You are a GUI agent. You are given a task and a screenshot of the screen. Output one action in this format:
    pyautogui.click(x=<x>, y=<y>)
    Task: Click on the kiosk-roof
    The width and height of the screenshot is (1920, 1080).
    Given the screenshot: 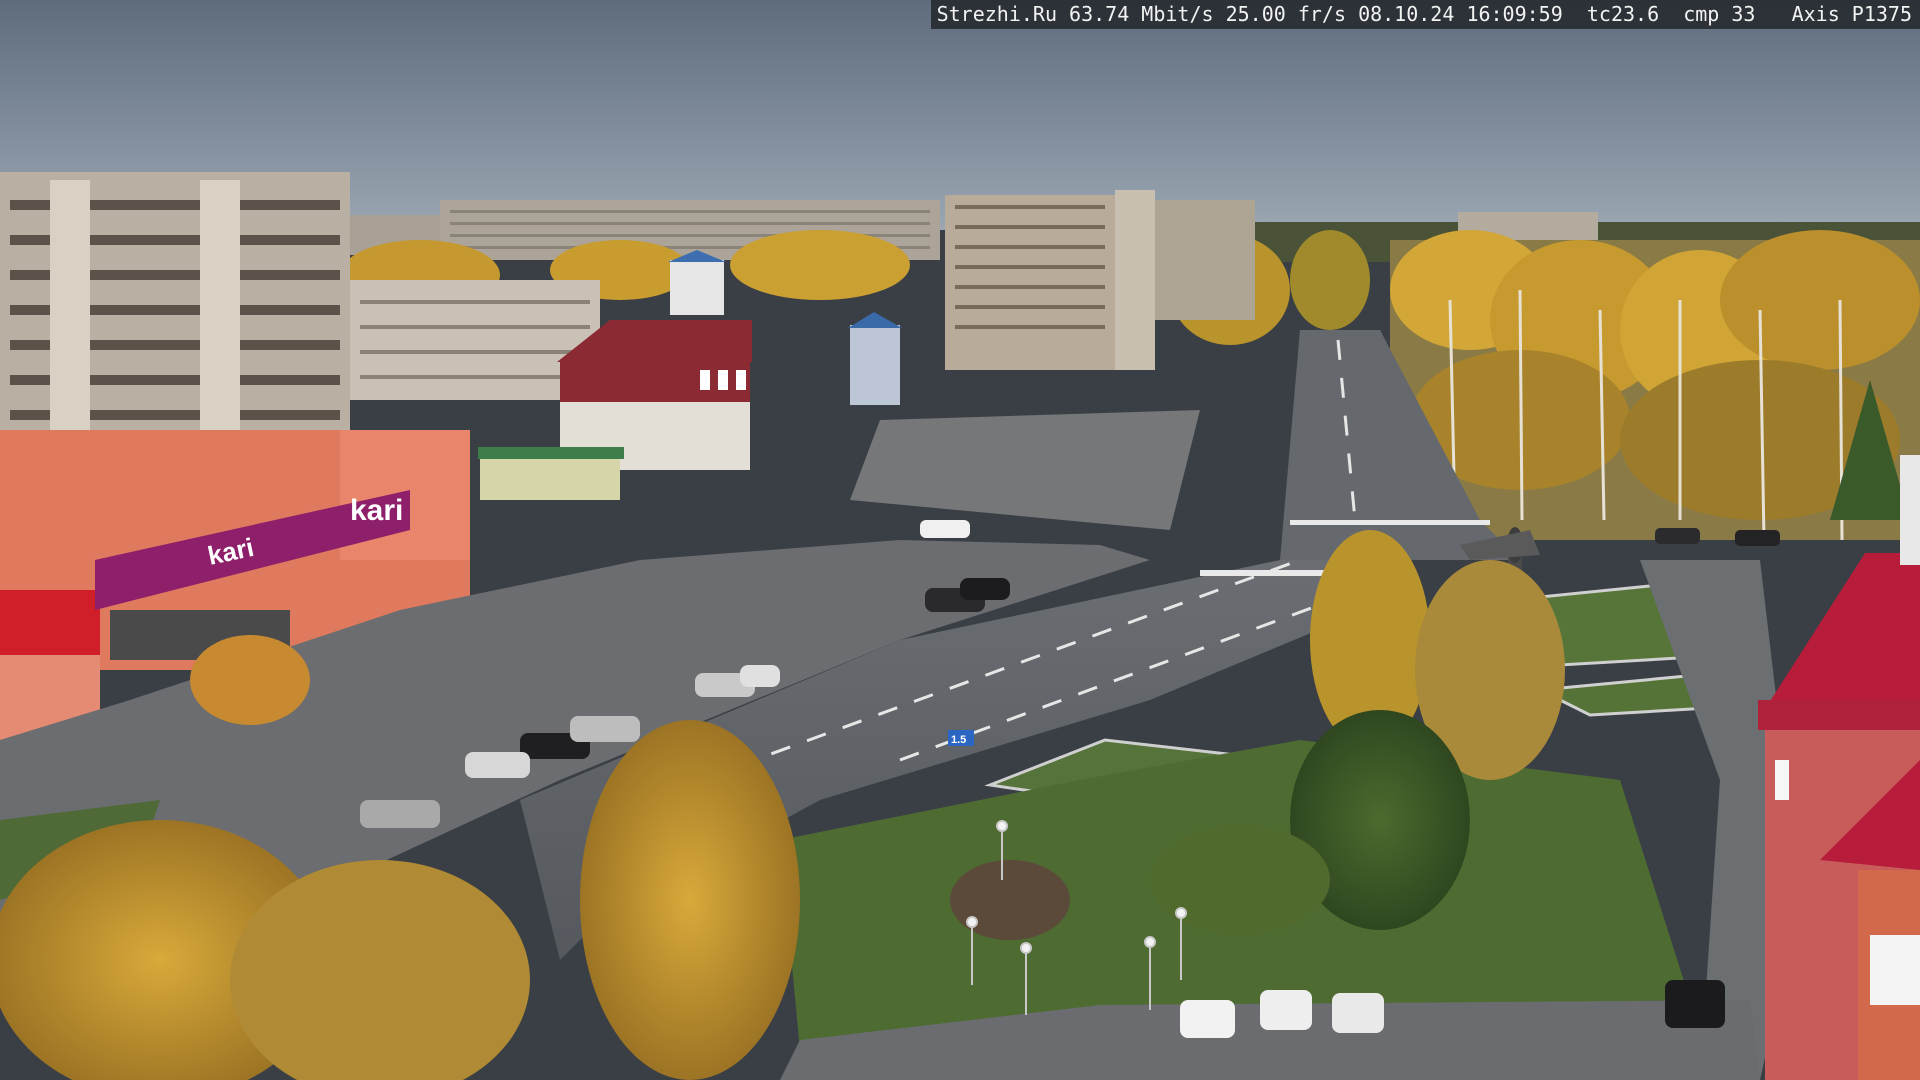 What is the action you would take?
    pyautogui.click(x=551, y=453)
    